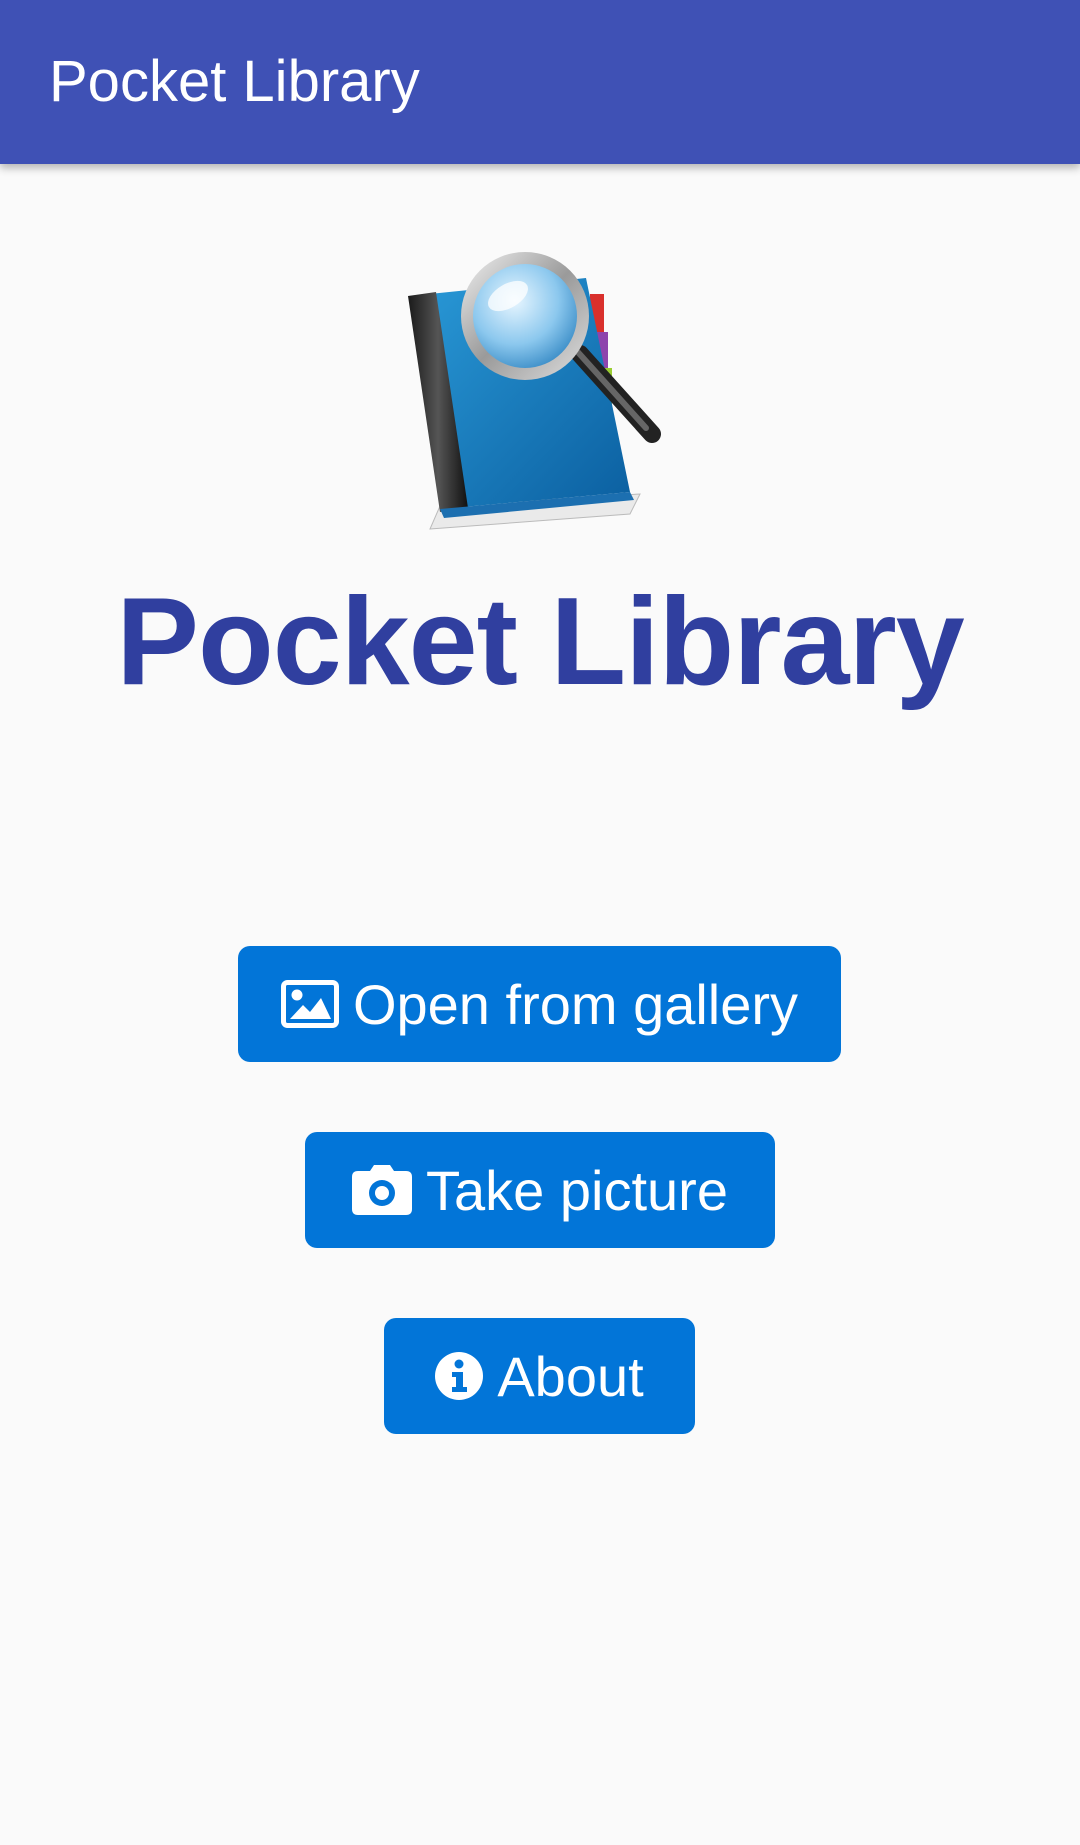 The height and width of the screenshot is (1845, 1080). What do you see at coordinates (534, 391) in the screenshot?
I see `book-with-magnifier-icon` at bounding box center [534, 391].